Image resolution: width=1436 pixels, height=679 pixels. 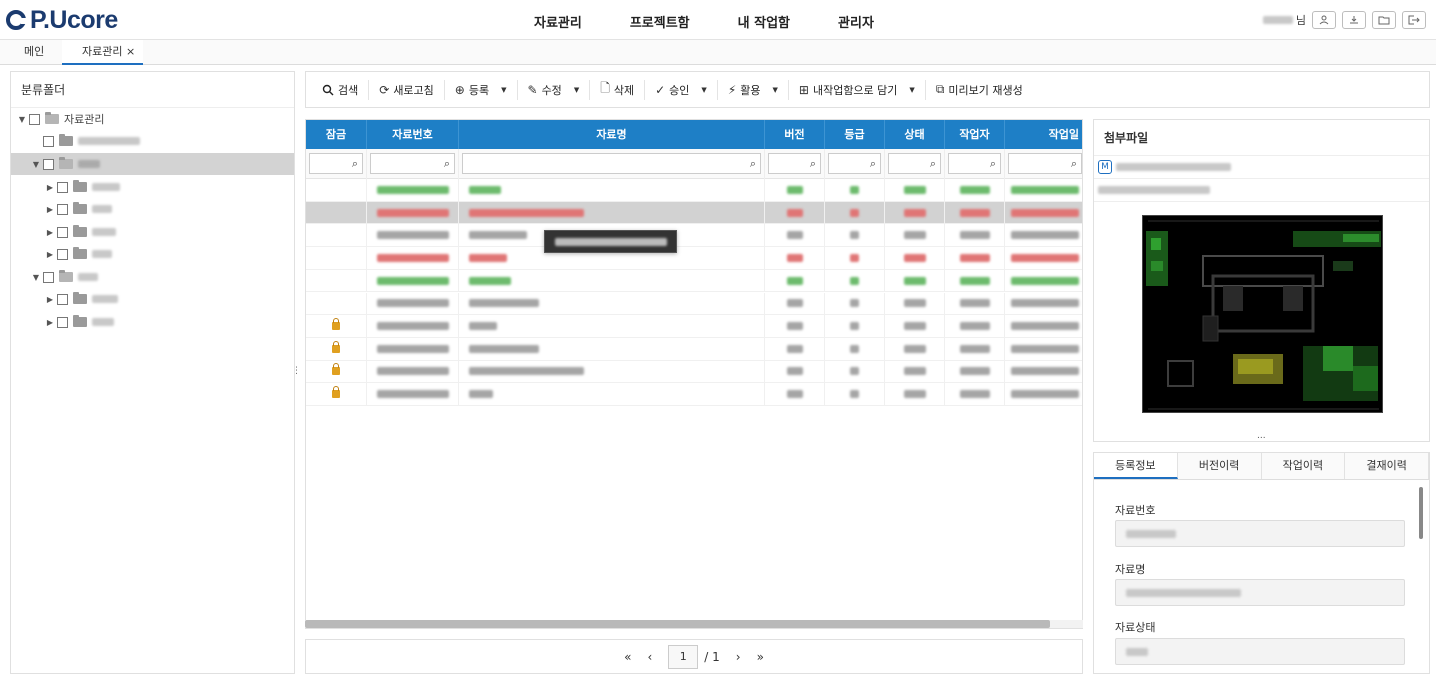 What do you see at coordinates (1261, 167) in the screenshot?
I see `attachment-item: M` at bounding box center [1261, 167].